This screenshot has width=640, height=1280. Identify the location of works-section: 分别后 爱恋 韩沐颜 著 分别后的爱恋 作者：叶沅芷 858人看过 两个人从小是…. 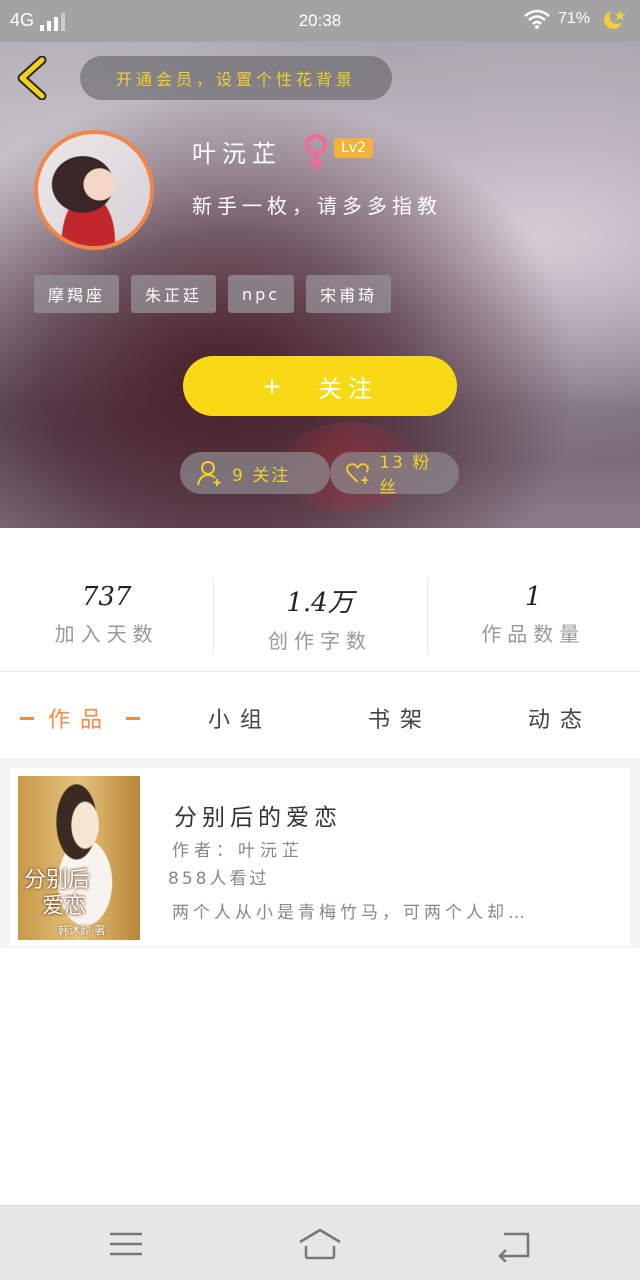
(320, 853).